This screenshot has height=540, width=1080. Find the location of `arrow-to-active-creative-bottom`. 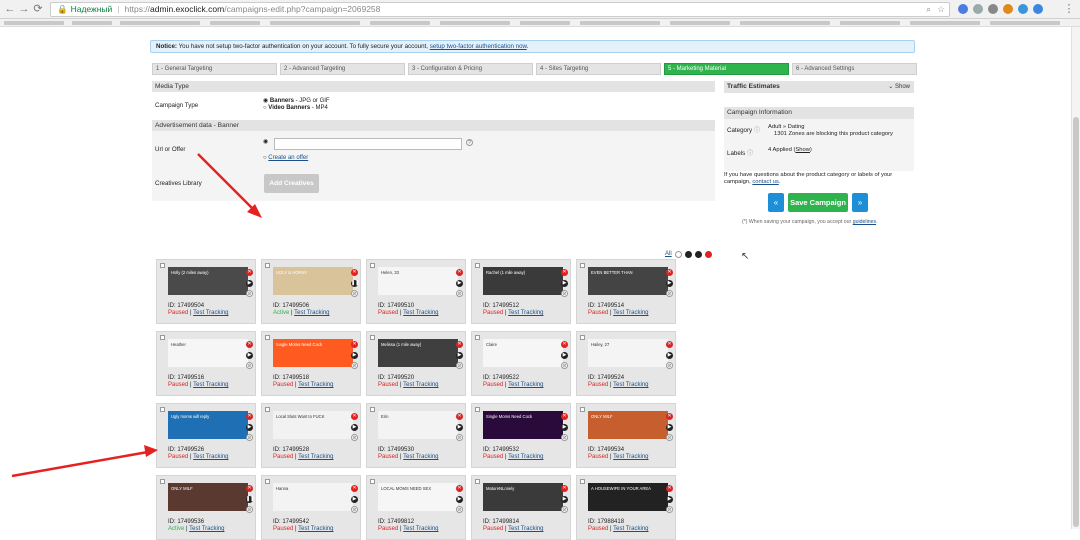

arrow-to-active-creative-bottom is located at coordinates (84, 461).